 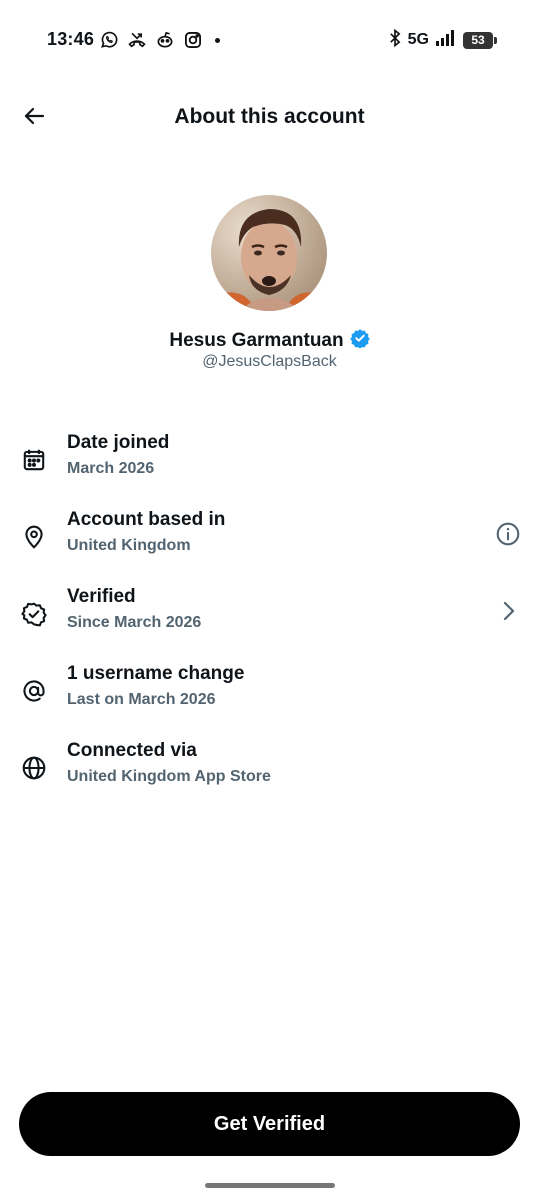 What do you see at coordinates (395, 40) in the screenshot?
I see `bluetooth-icon` at bounding box center [395, 40].